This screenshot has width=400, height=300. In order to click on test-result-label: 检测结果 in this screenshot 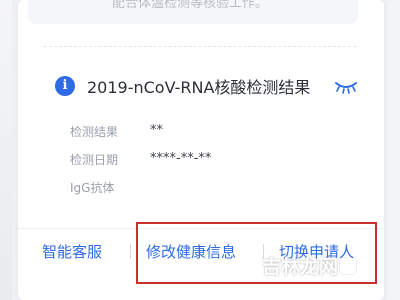, I will do `click(94, 132)`.